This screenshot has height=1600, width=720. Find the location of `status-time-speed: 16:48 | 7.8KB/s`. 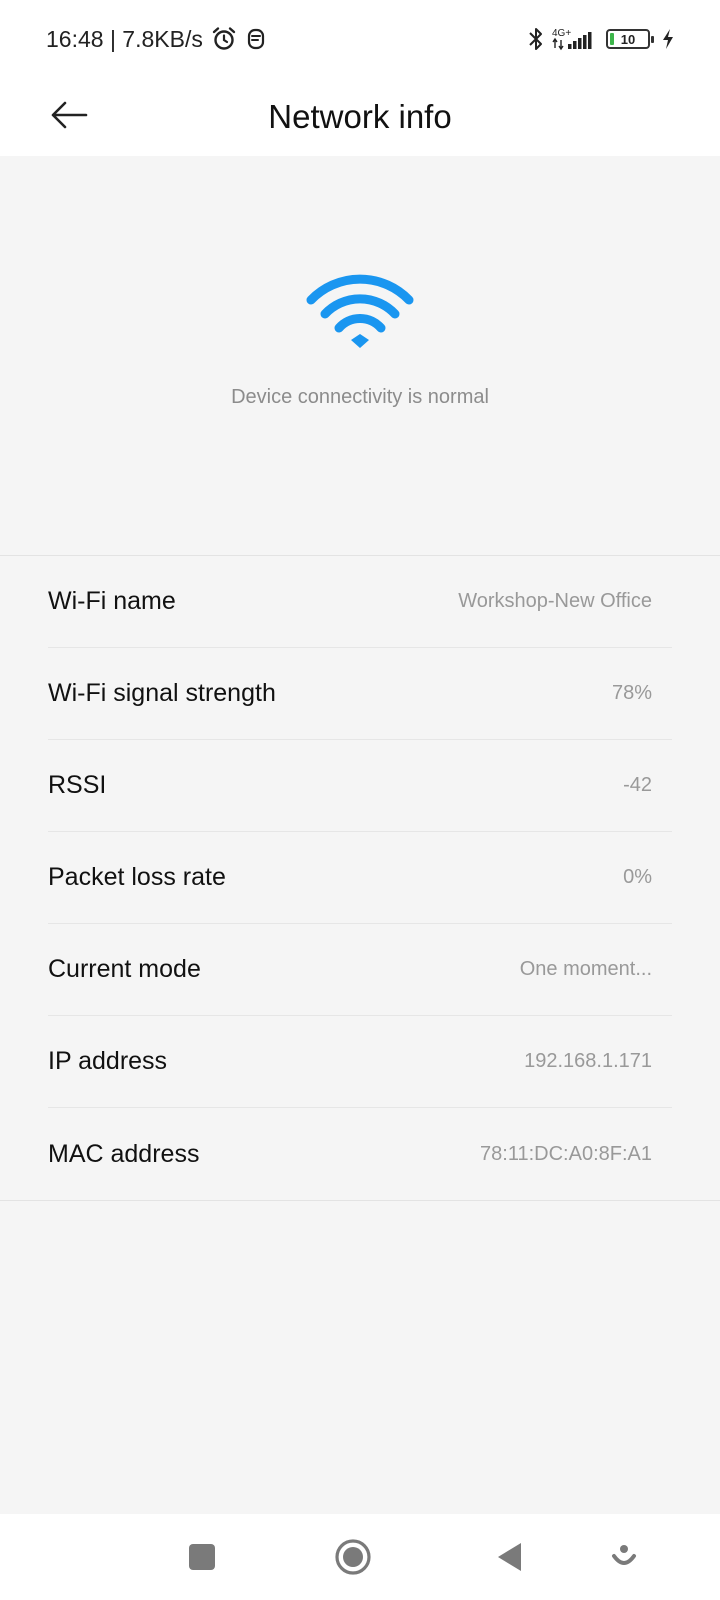

status-time-speed: 16:48 | 7.8KB/s is located at coordinates (124, 38).